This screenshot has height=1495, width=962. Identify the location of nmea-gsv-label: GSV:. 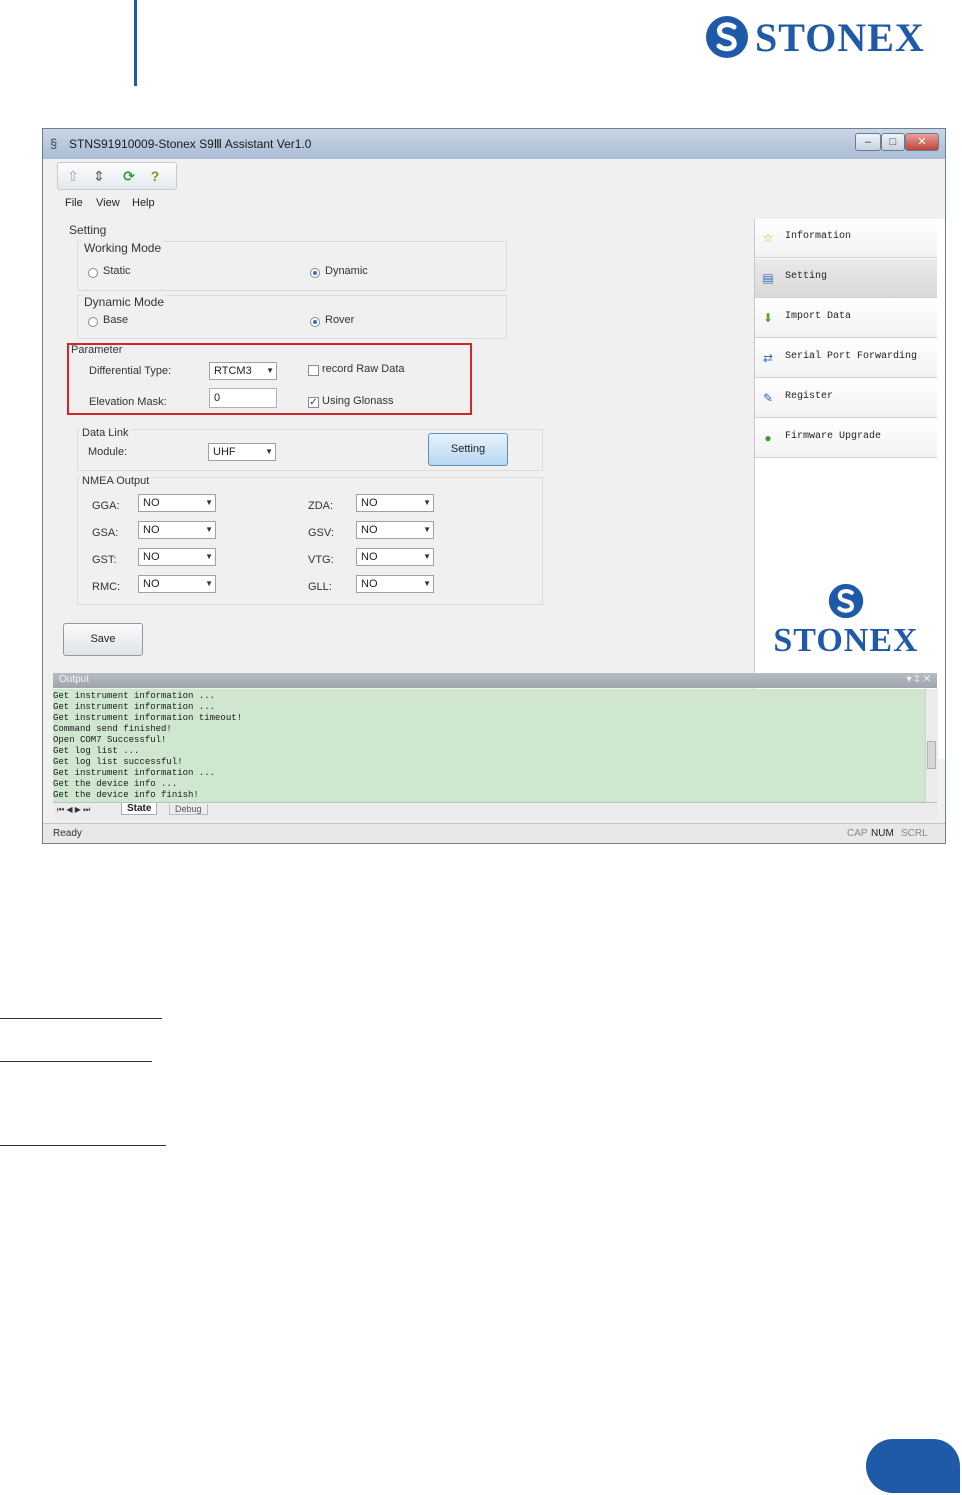
(321, 533).